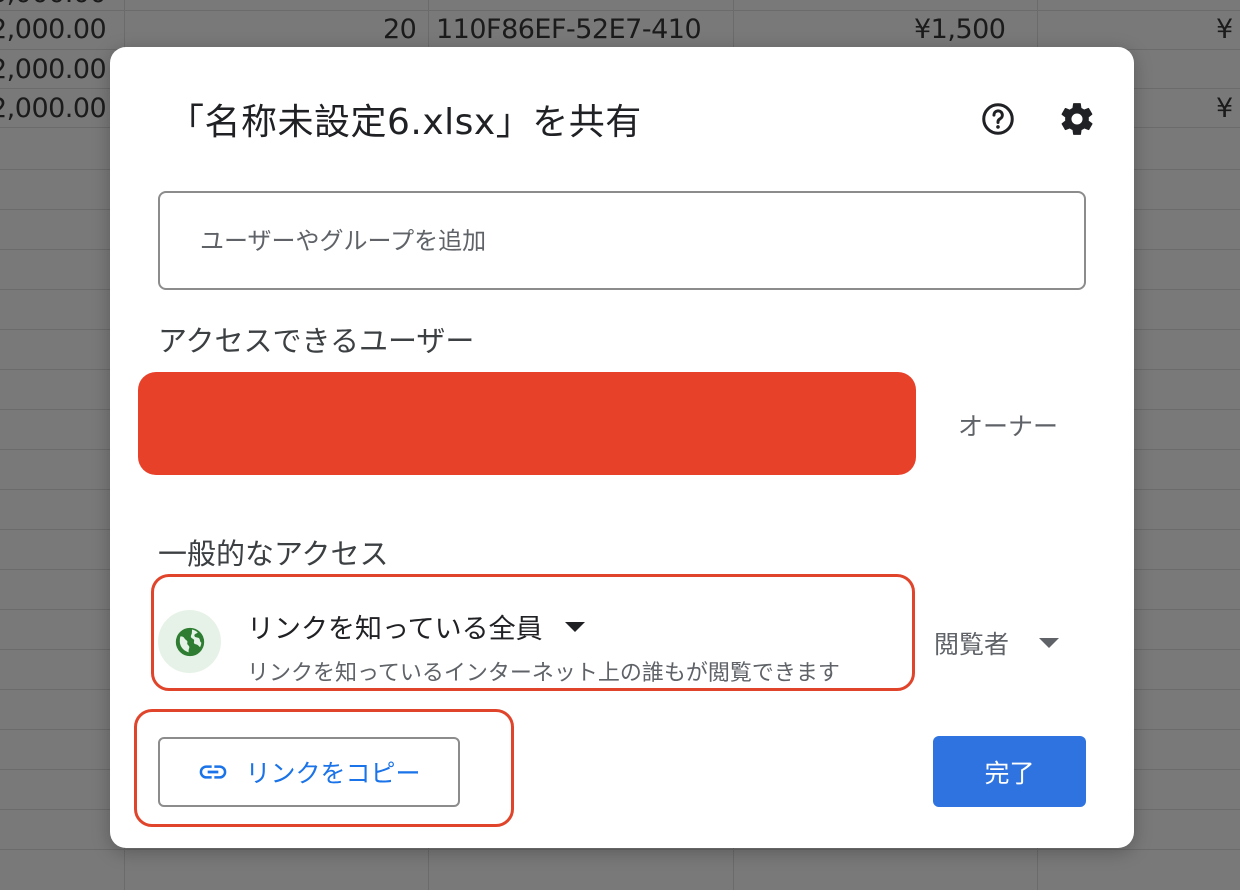  I want to click on done-button: 完了, so click(1009, 771).